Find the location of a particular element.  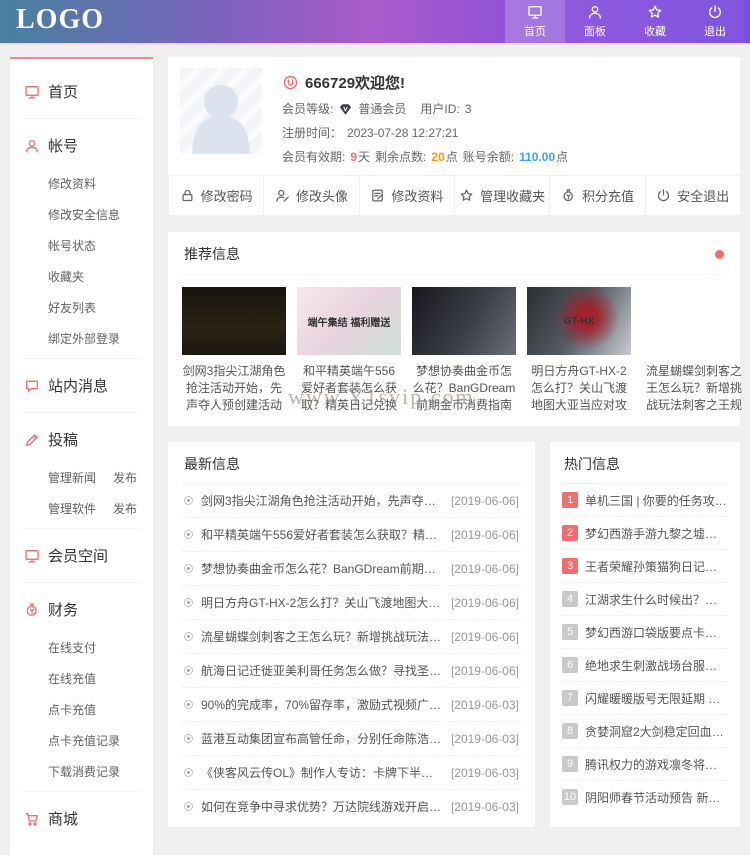

recommend-item: 剑网3指尖江湖角色抢注活动开始，先声夺人预创建活动入口 is located at coordinates (234, 350).